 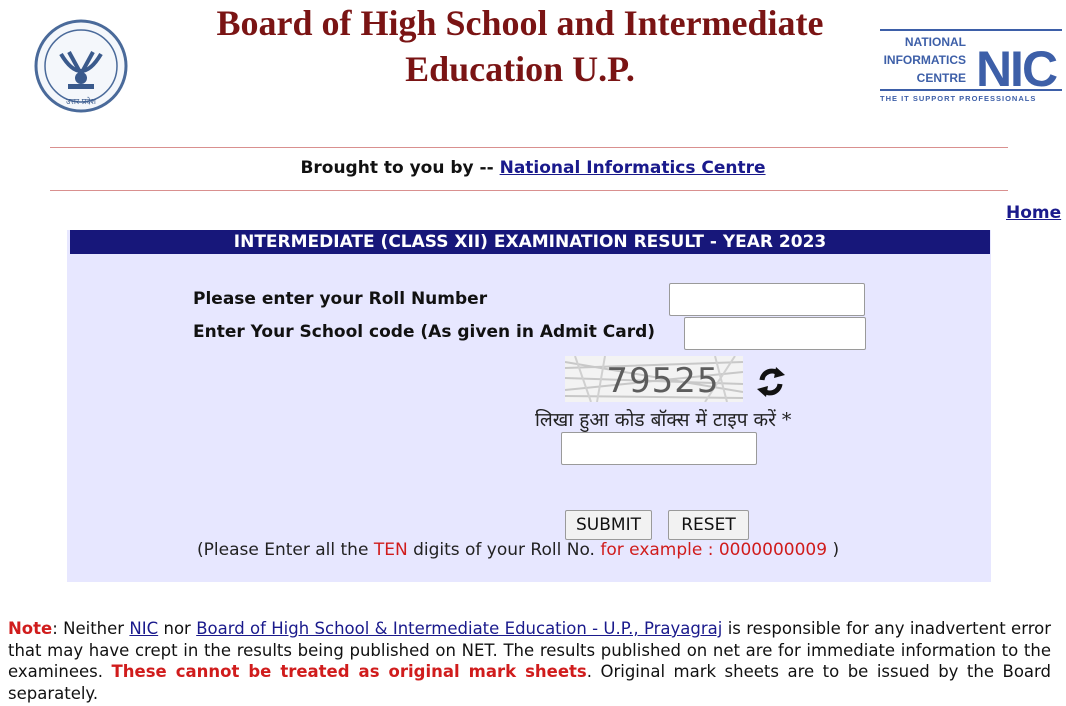 What do you see at coordinates (529, 190) in the screenshot?
I see `header-divider-bottom` at bounding box center [529, 190].